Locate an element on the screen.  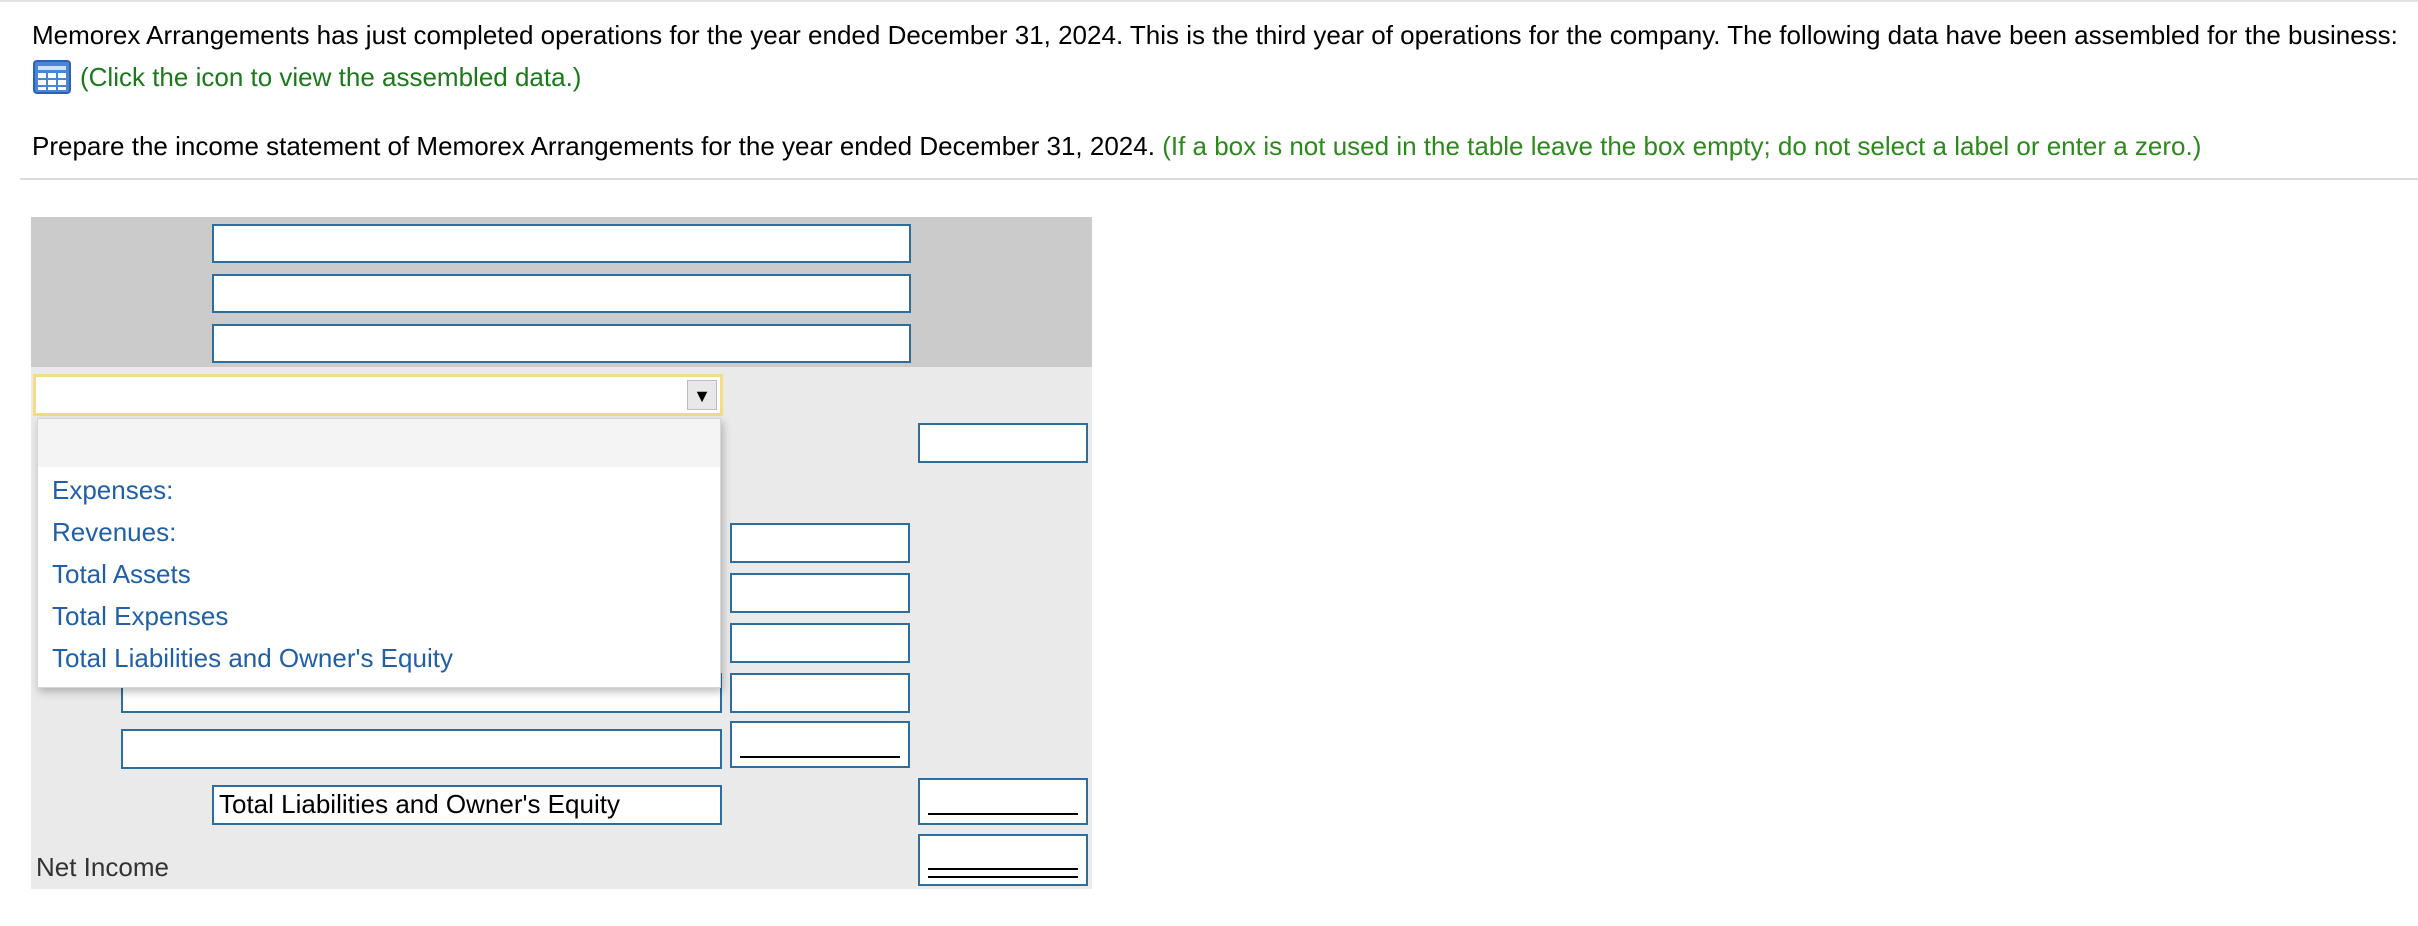
company-name-input is located at coordinates (561, 243).